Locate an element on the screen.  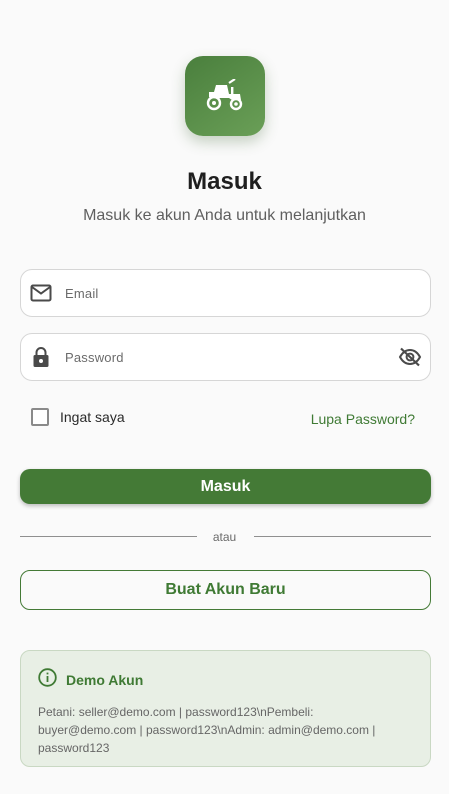
forgot-password-link: Lupa Password? is located at coordinates (363, 419).